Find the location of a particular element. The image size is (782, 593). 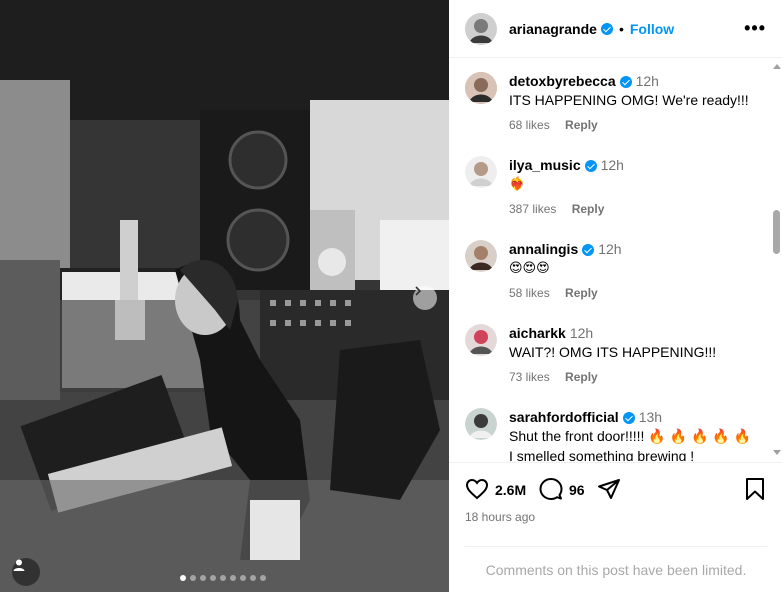

bookmark-icon is located at coordinates (755, 489).